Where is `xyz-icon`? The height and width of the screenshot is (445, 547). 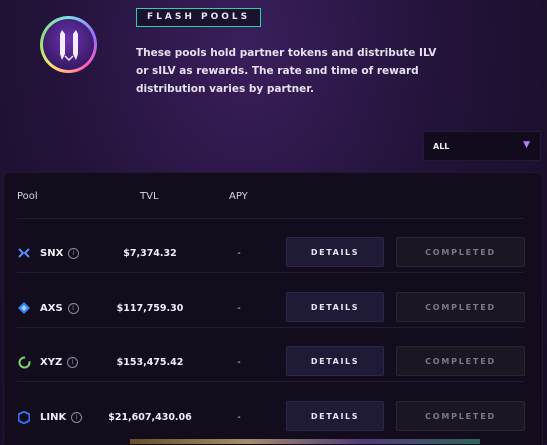
xyz-icon is located at coordinates (24, 362).